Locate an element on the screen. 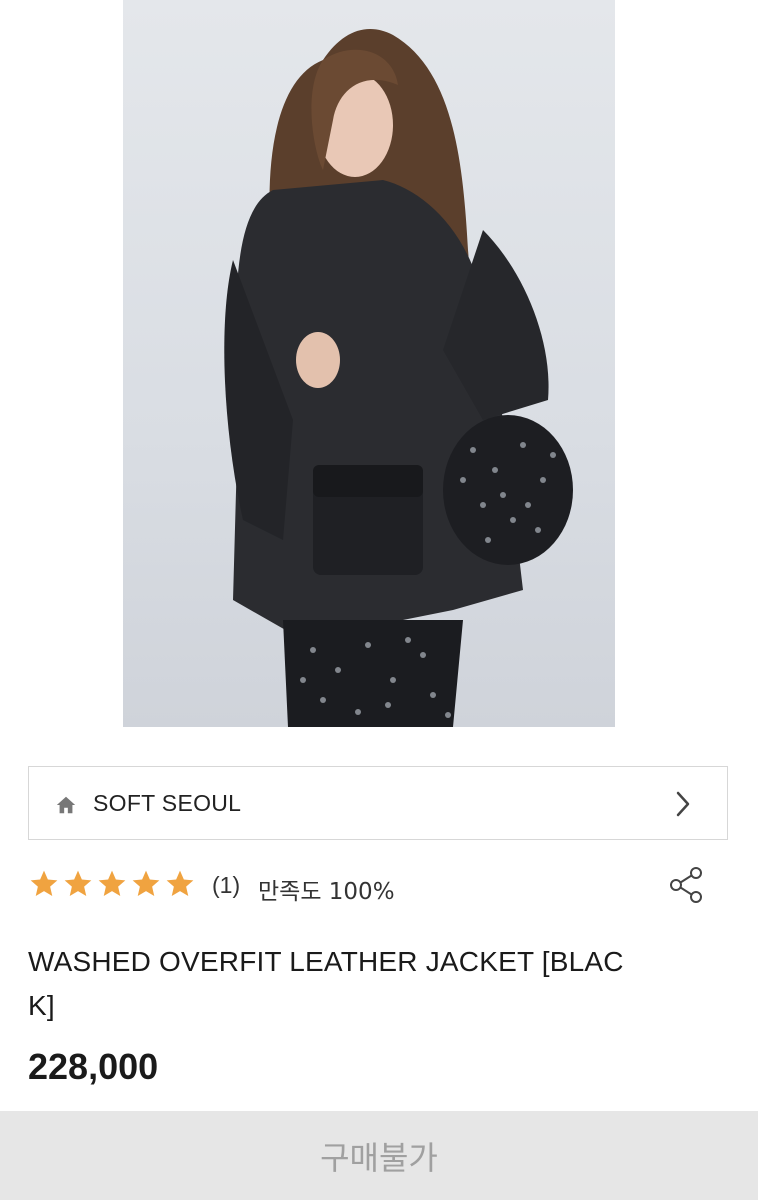 The image size is (758, 1200). chevron-right-icon is located at coordinates (683, 804).